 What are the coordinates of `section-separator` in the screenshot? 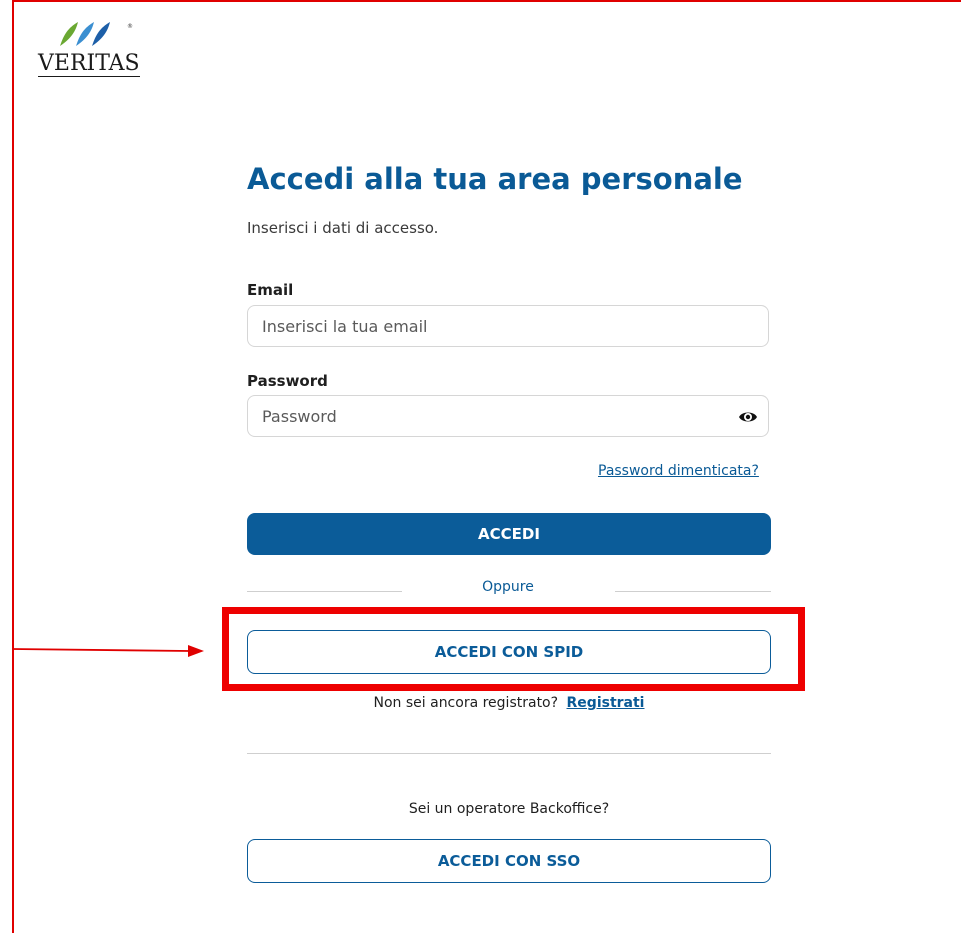 It's located at (509, 753).